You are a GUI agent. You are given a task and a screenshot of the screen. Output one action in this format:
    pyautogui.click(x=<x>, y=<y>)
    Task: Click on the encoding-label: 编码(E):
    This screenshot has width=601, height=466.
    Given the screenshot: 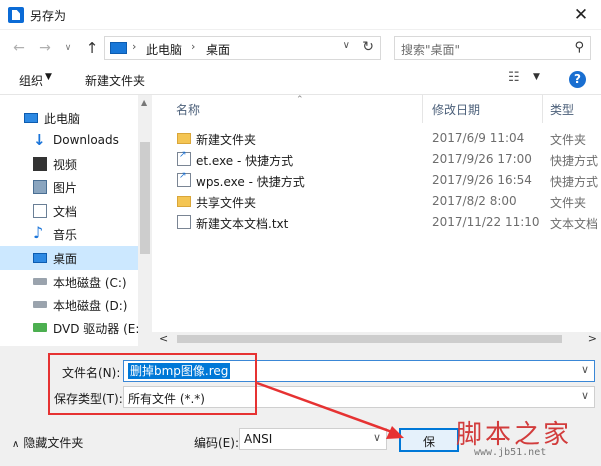 What is the action you would take?
    pyautogui.click(x=216, y=443)
    